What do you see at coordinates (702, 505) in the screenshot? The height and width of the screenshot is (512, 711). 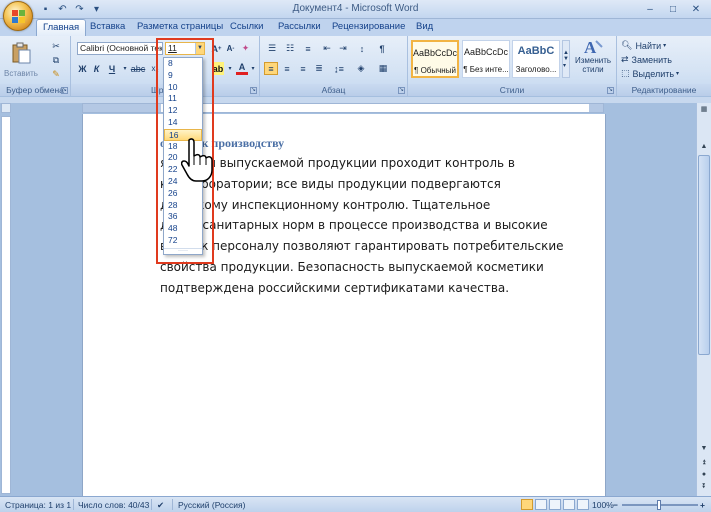 I see `zoom-in-icon: +` at bounding box center [702, 505].